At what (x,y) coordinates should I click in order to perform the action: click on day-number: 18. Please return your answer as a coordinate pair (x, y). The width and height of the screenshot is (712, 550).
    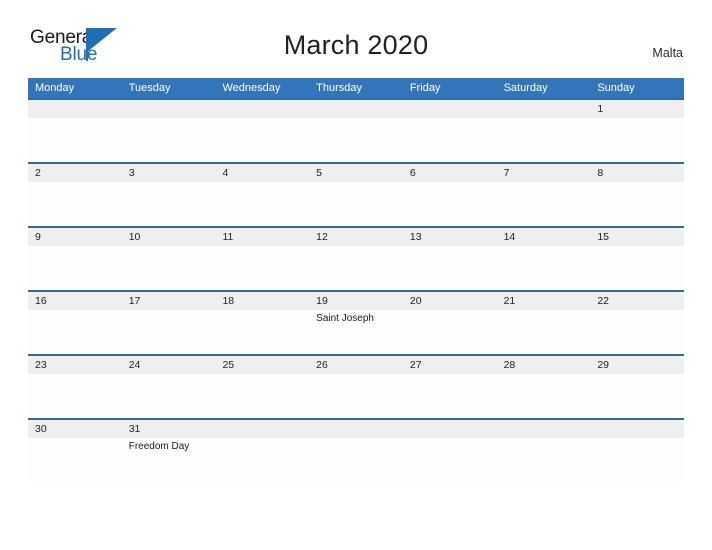
    Looking at the image, I should click on (262, 301).